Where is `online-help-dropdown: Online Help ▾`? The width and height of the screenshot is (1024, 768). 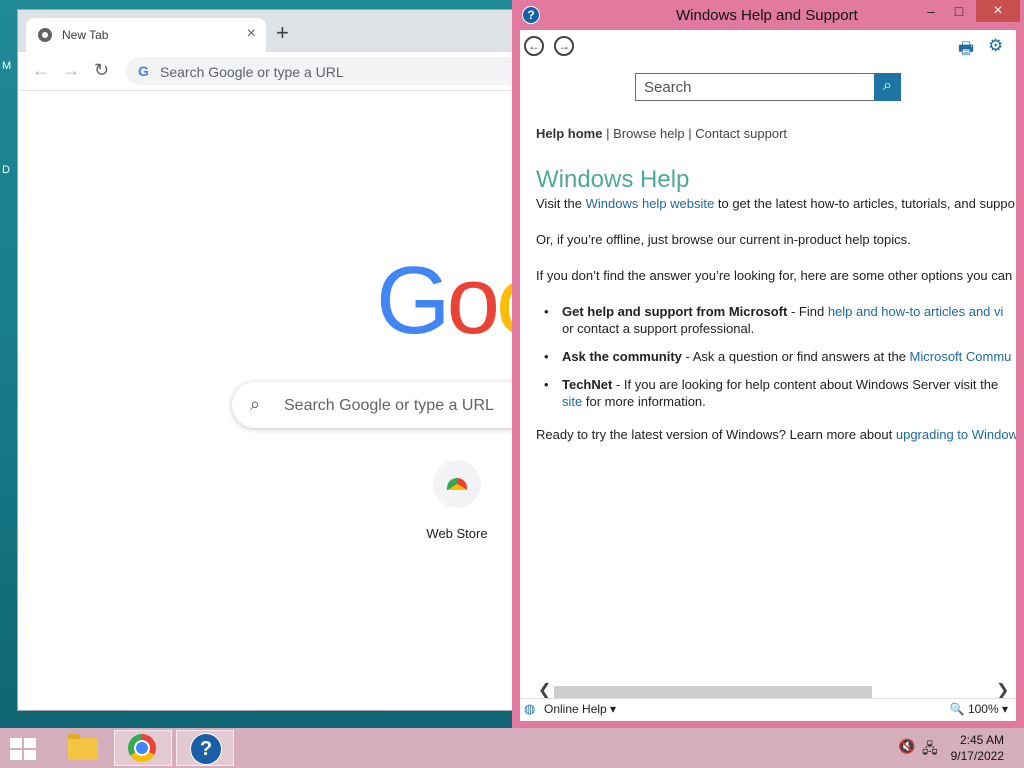
online-help-dropdown: Online Help ▾ is located at coordinates (580, 709).